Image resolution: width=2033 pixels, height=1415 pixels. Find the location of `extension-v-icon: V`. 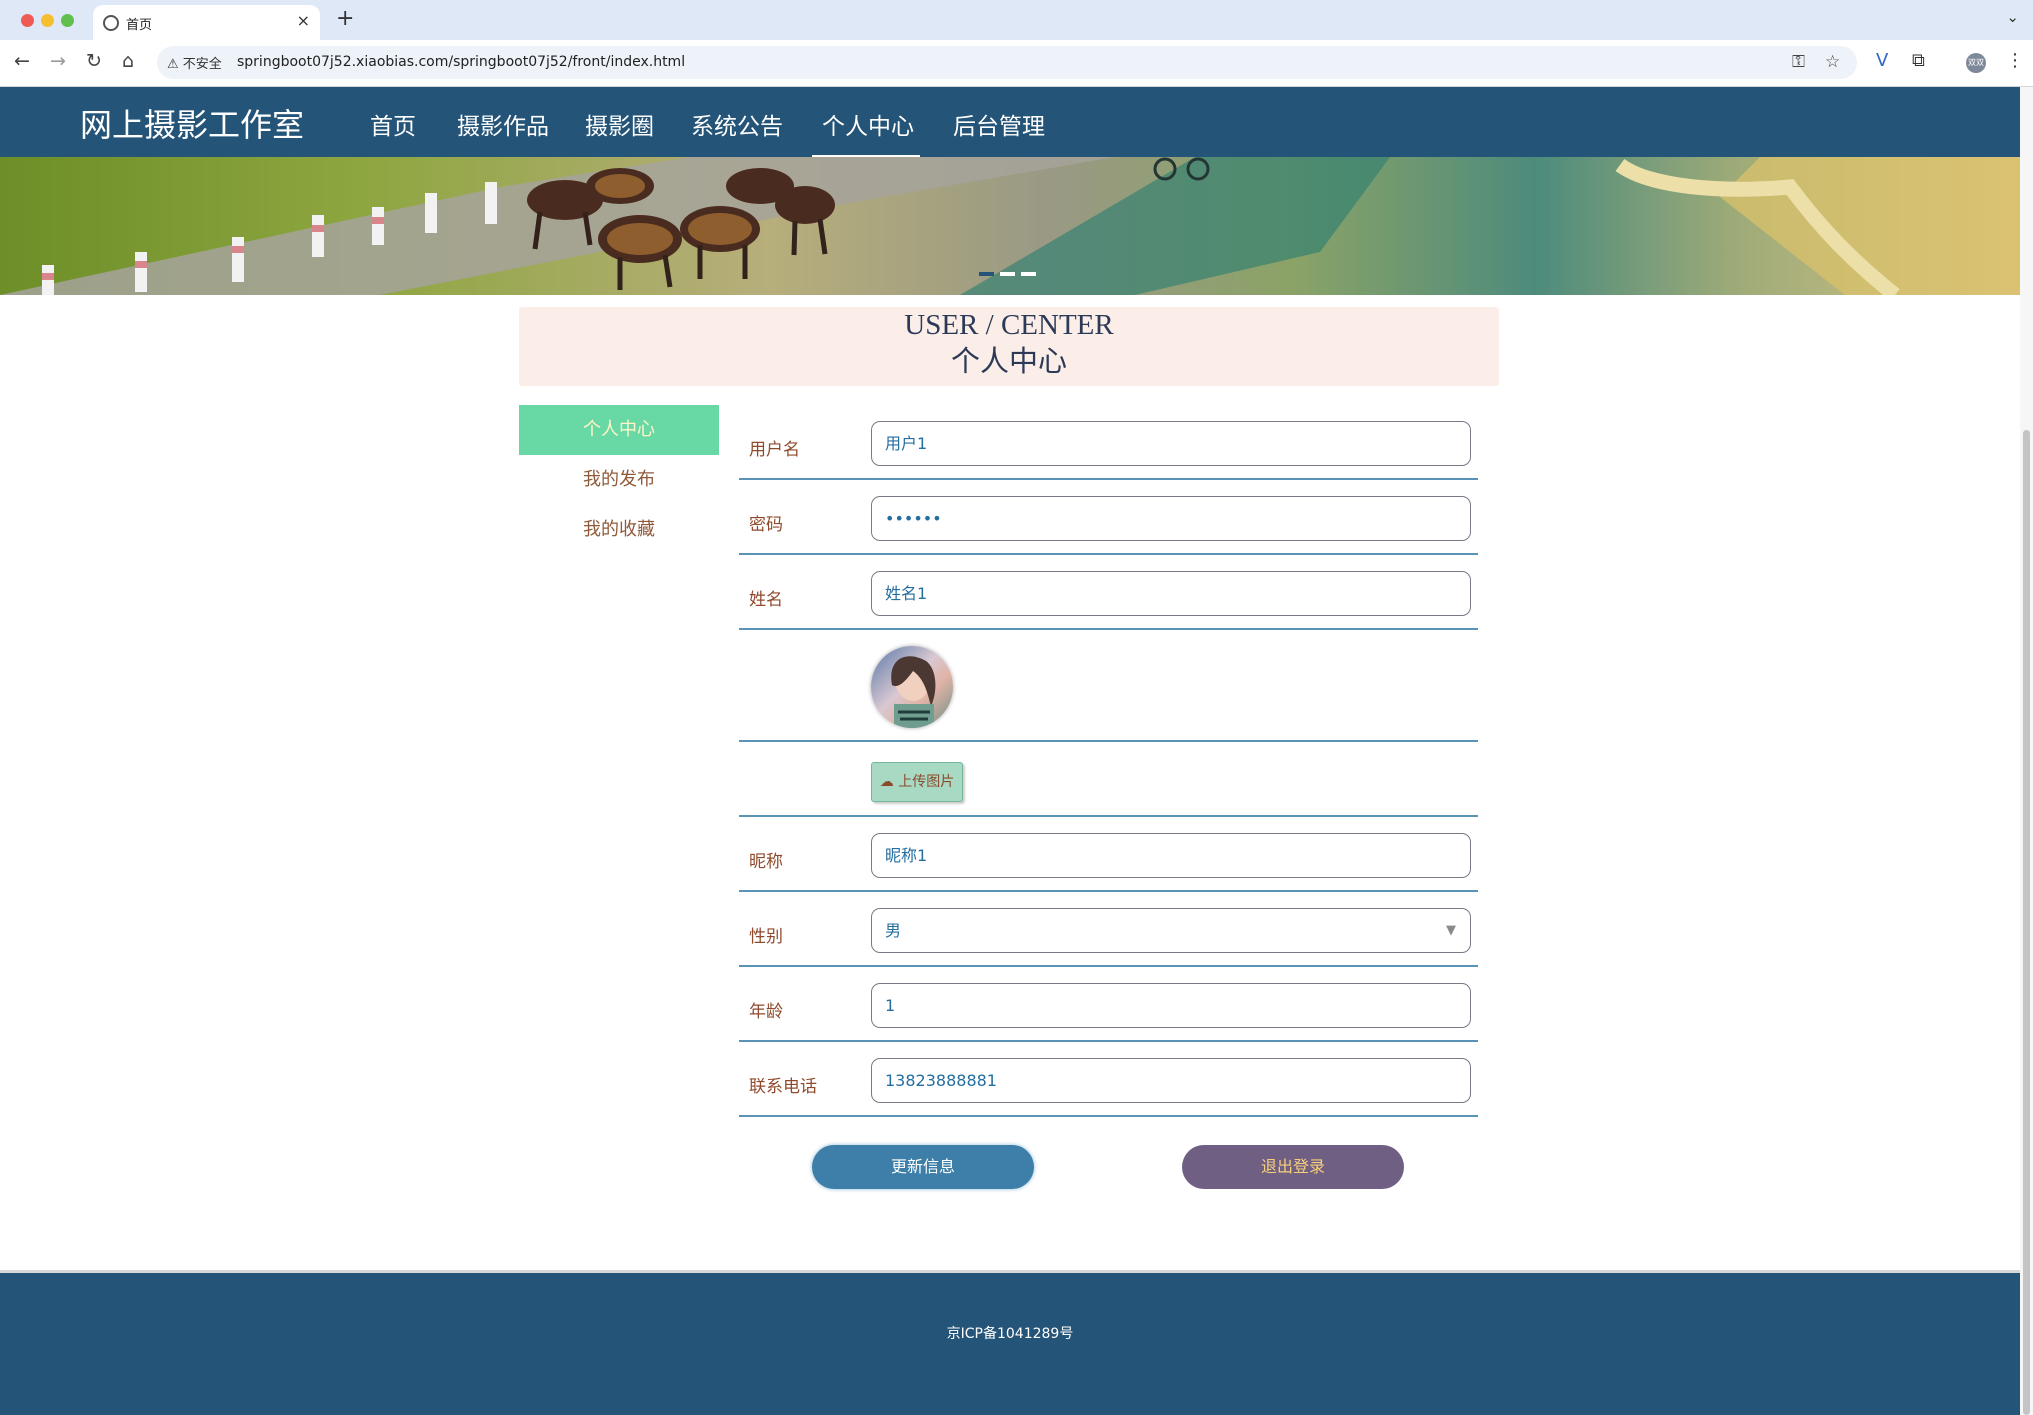

extension-v-icon: V is located at coordinates (1882, 60).